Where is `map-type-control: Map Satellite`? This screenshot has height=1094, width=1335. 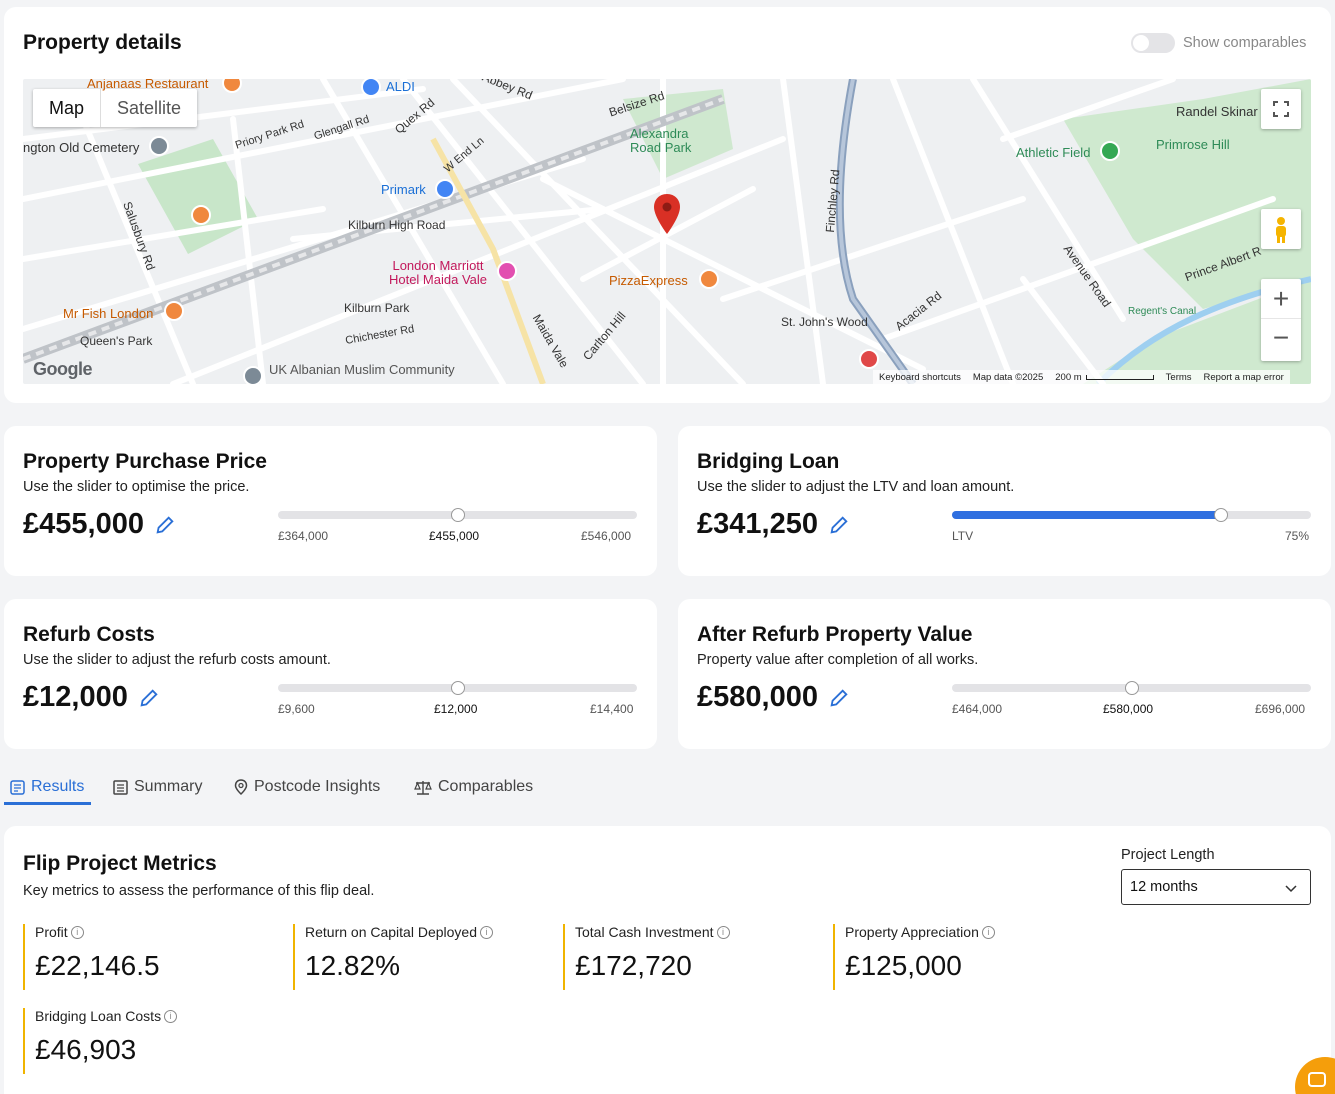 map-type-control: Map Satellite is located at coordinates (115, 108).